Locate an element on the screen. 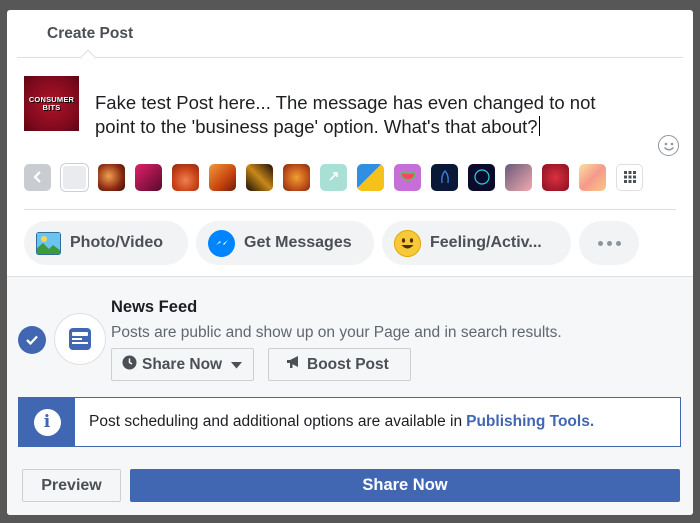 The width and height of the screenshot is (700, 523). photo-video-button: Photo/Video is located at coordinates (106, 243).